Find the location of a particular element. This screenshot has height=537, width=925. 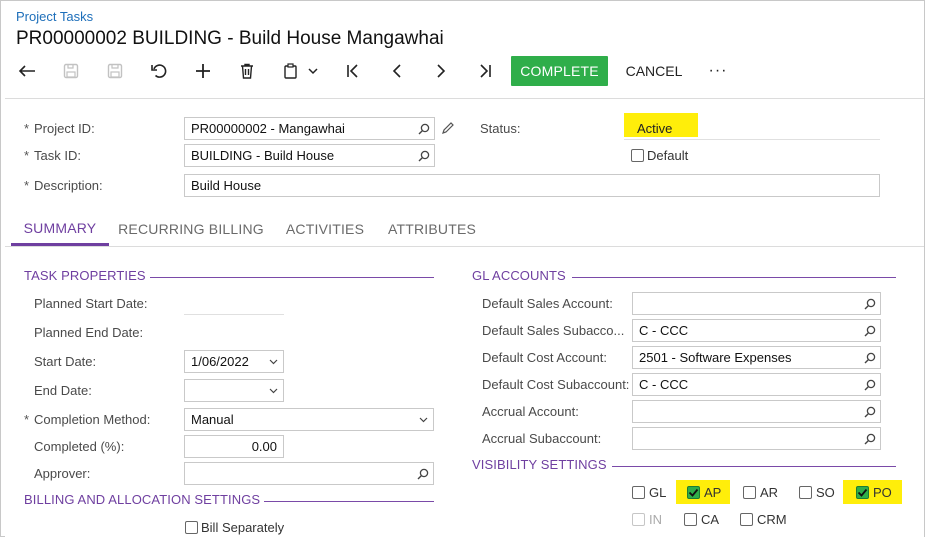

bill-separately-label: Bill Separately is located at coordinates (243, 527).